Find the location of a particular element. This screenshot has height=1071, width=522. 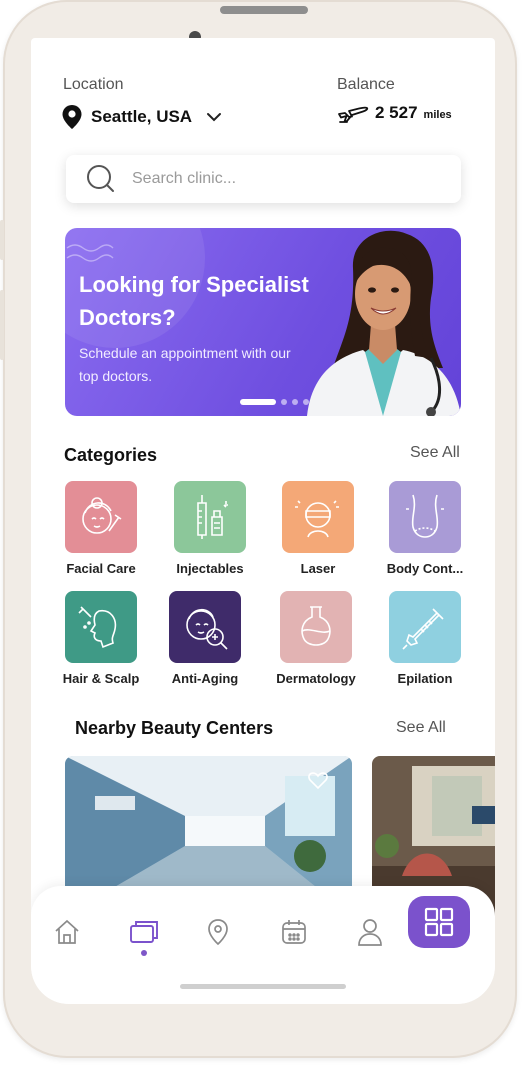

category-hair-scalp: Hair & Scalp is located at coordinates (101, 638).